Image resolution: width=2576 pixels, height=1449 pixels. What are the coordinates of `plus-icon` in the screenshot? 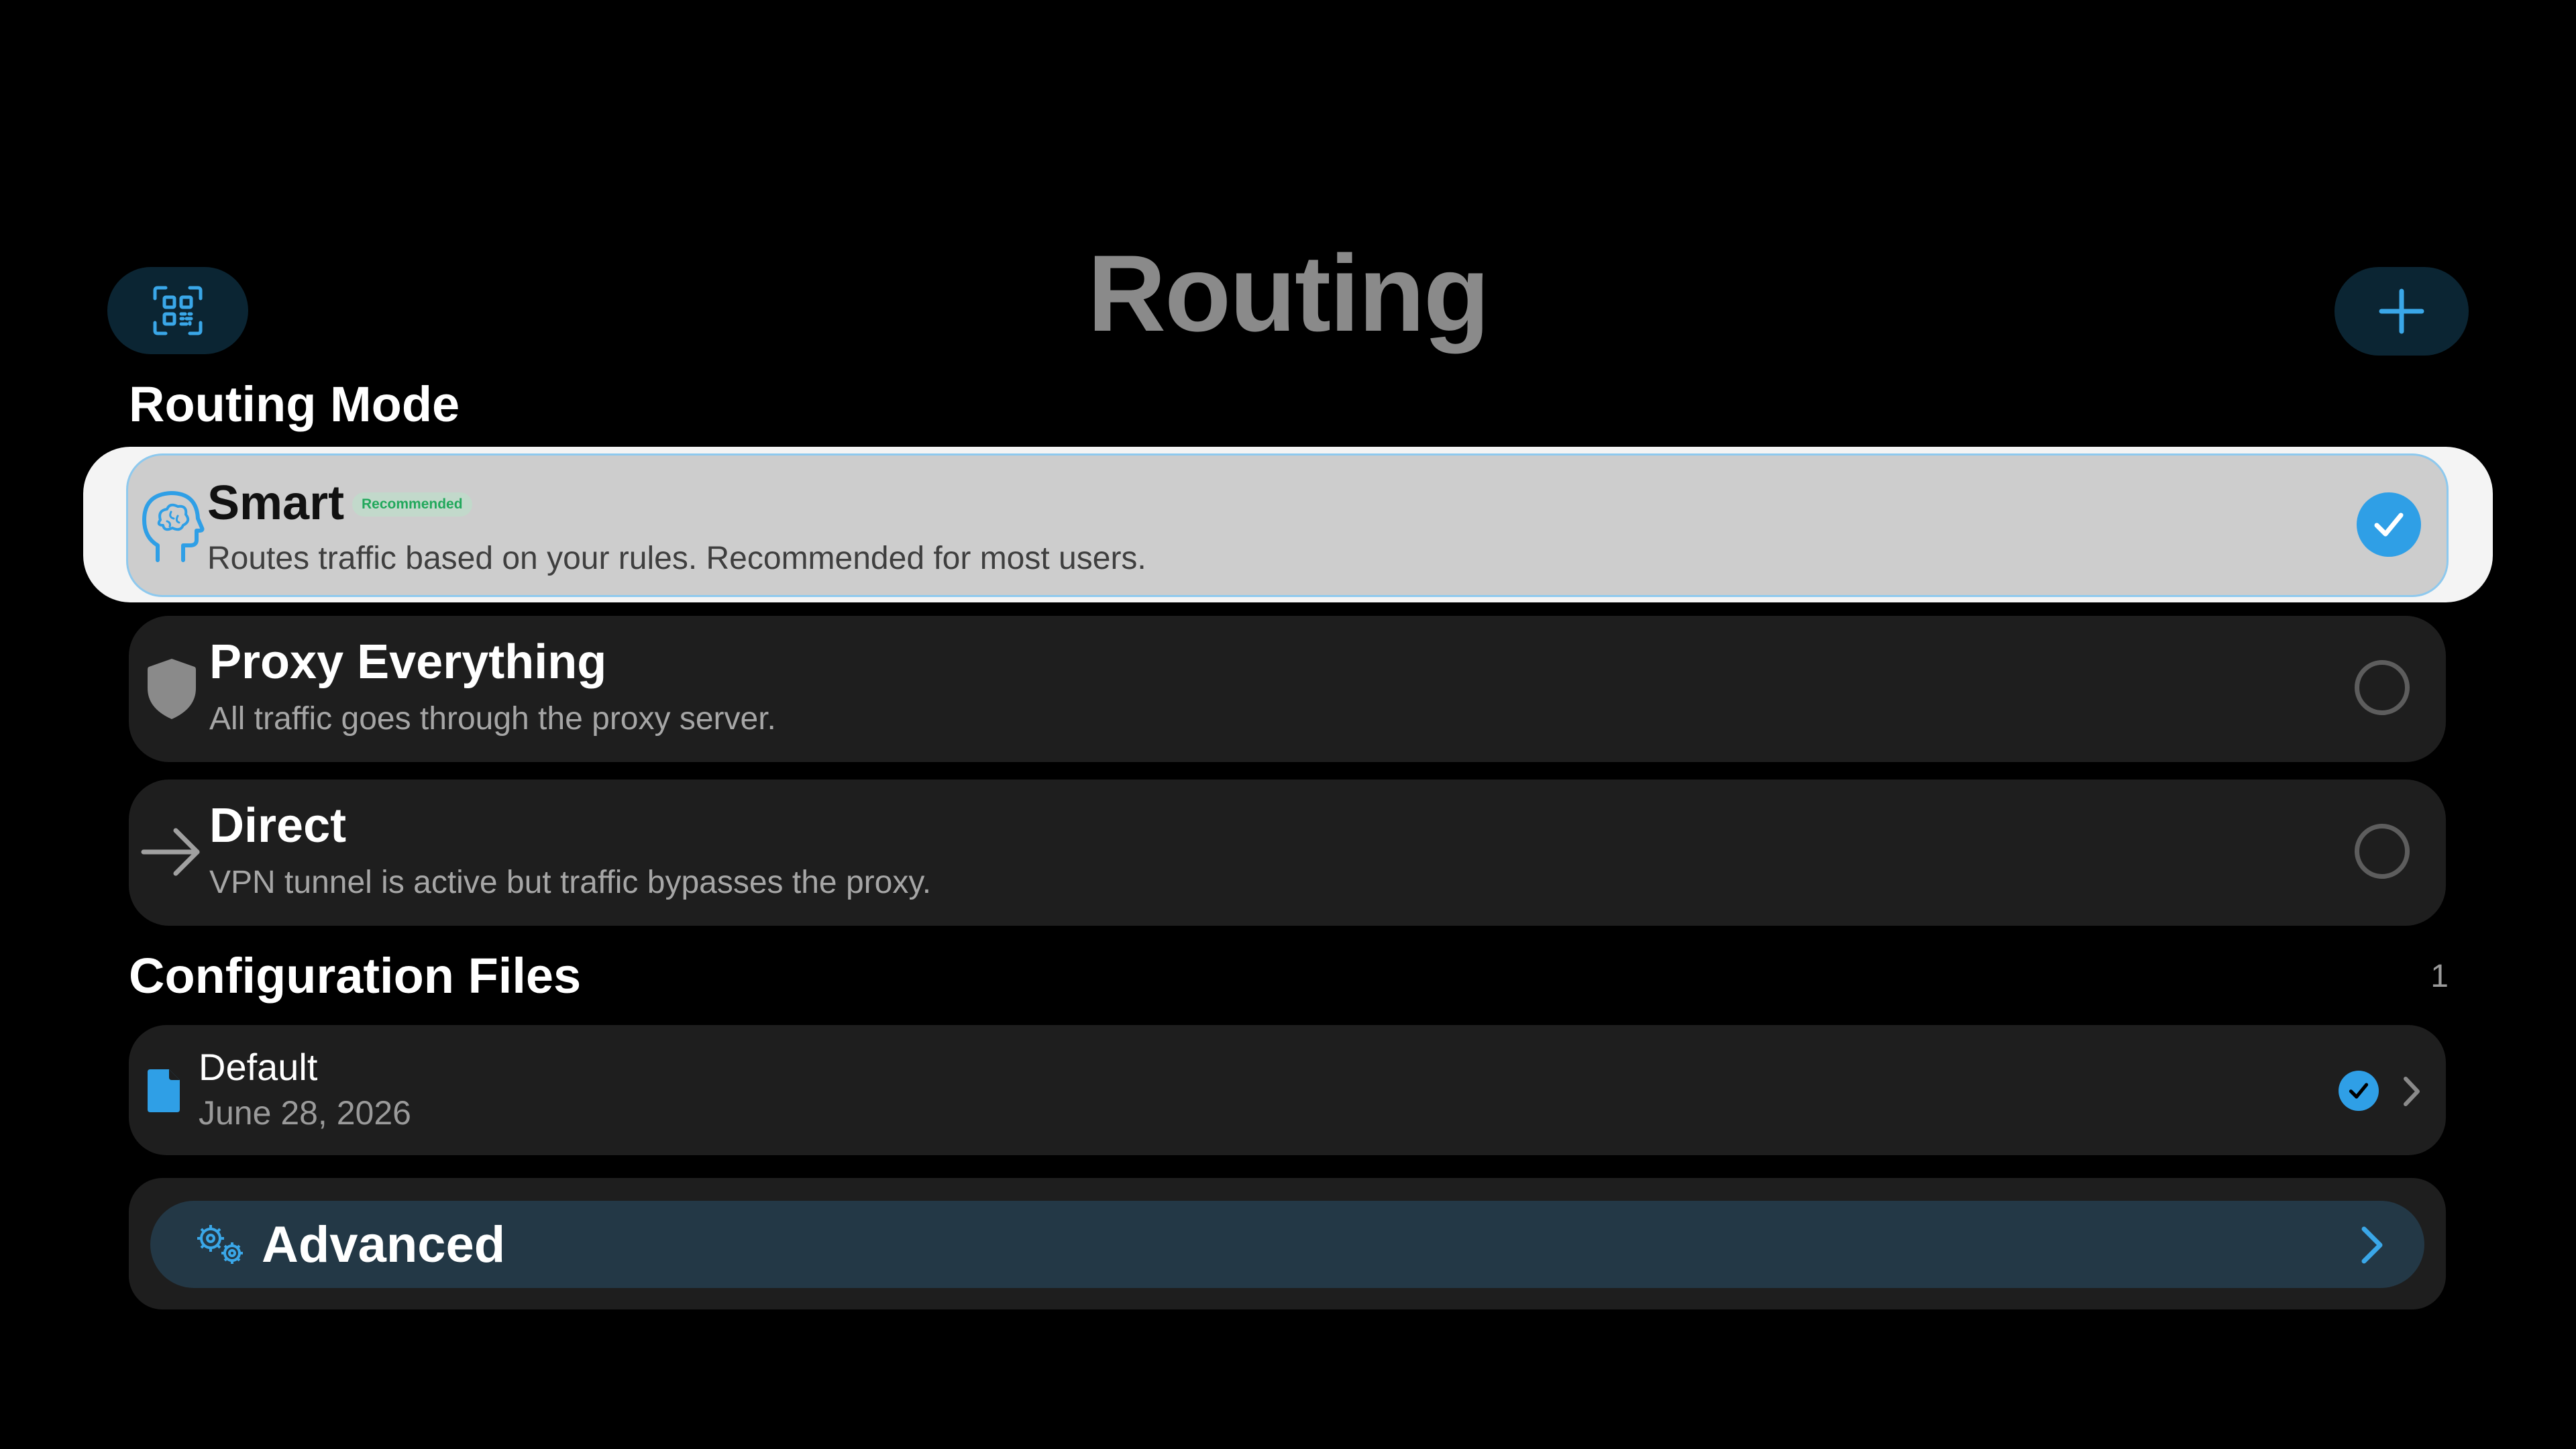 It's located at (2401, 311).